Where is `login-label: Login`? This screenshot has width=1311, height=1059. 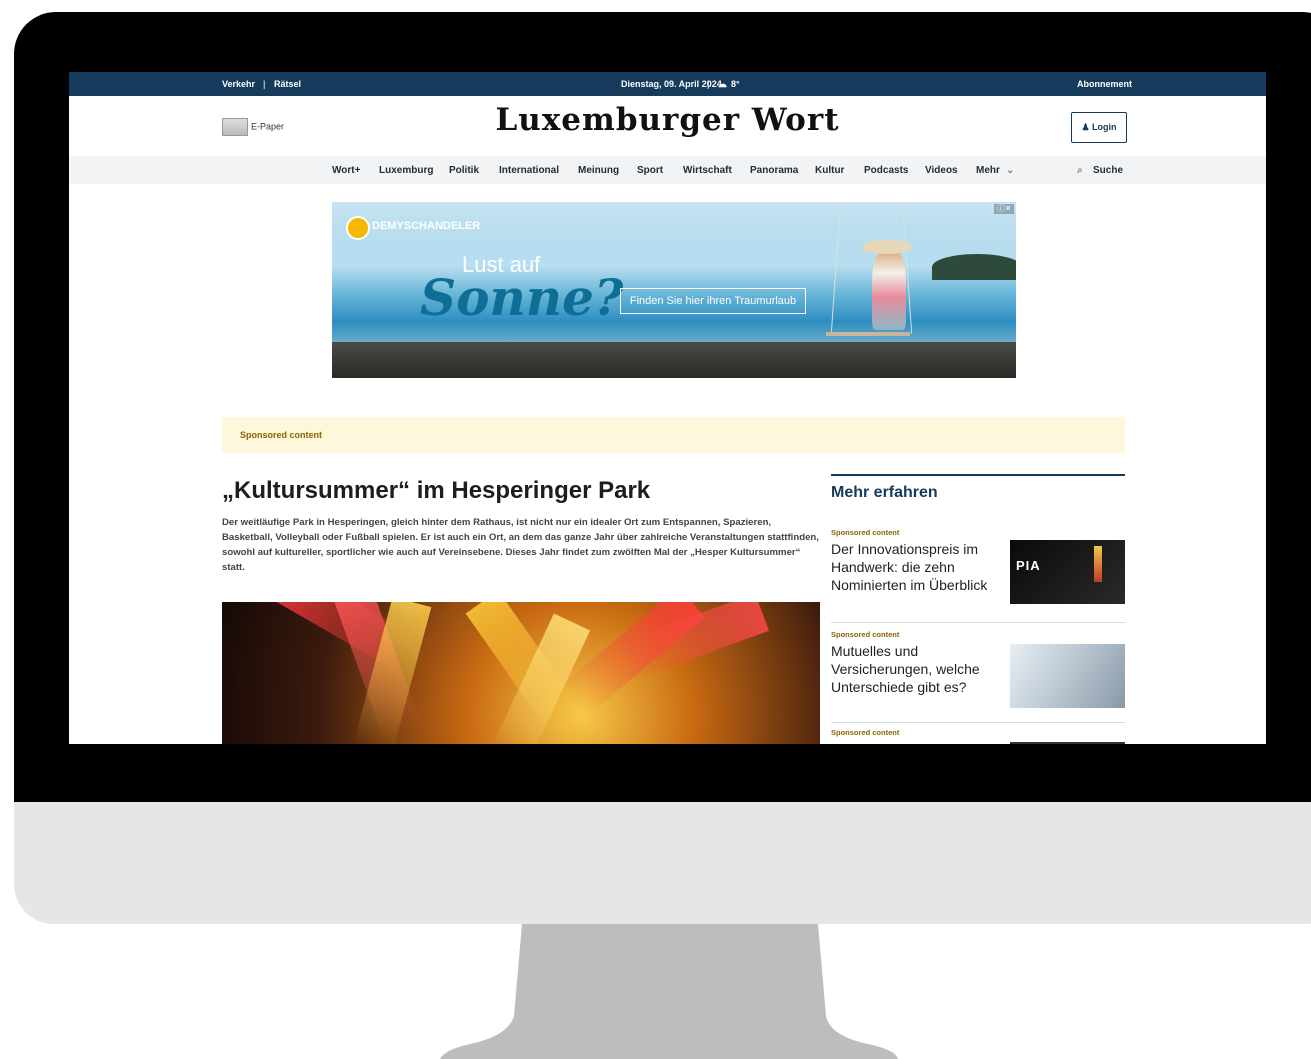
login-label: Login is located at coordinates (1104, 127).